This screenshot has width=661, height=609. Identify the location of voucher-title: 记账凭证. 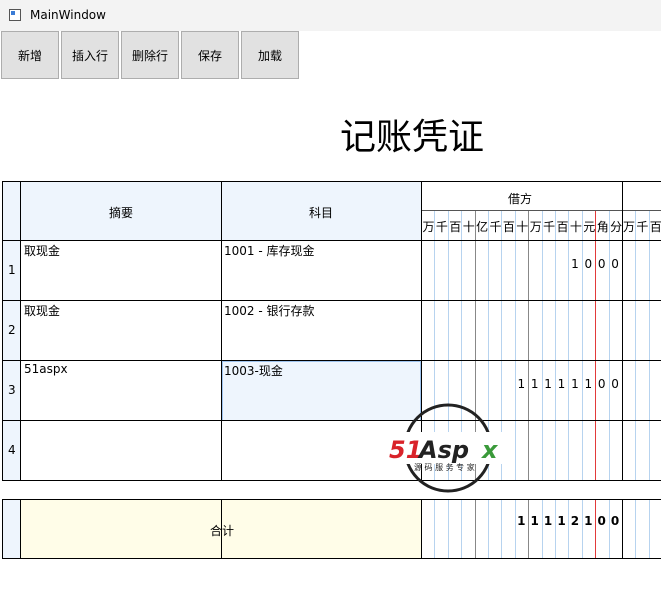
(411, 137).